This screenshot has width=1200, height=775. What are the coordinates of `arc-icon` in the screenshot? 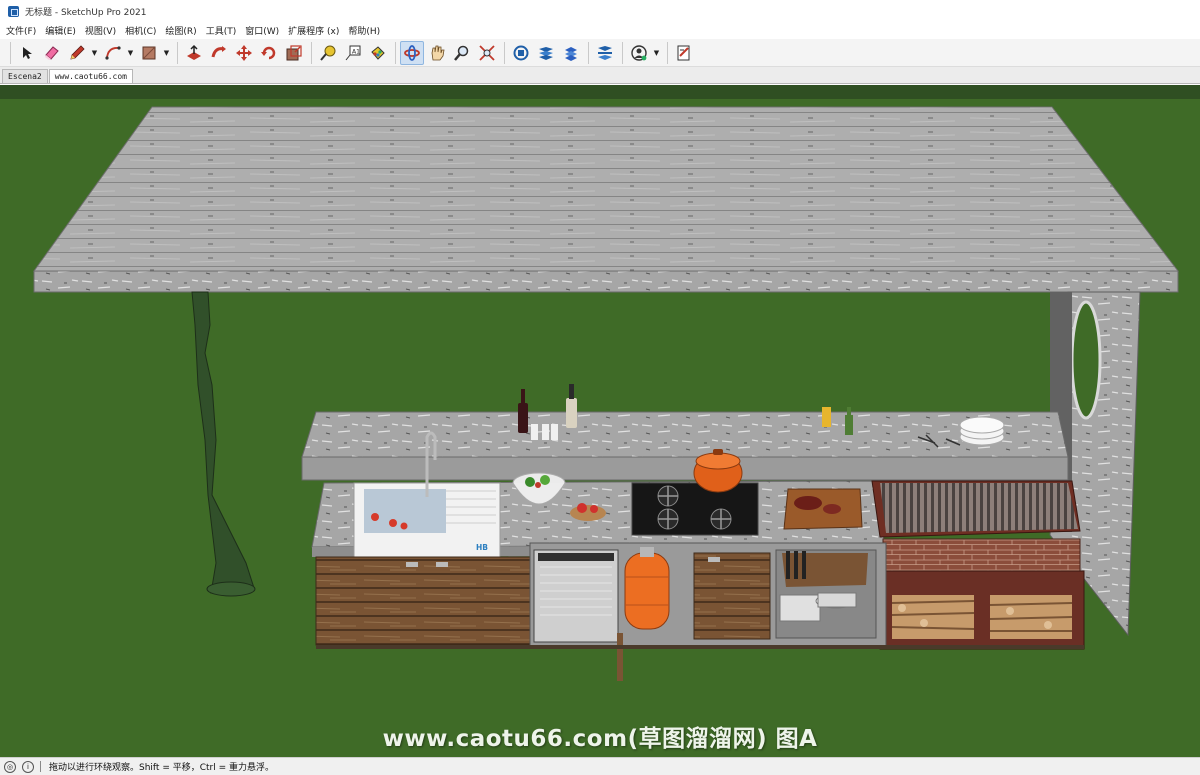 It's located at (113, 53).